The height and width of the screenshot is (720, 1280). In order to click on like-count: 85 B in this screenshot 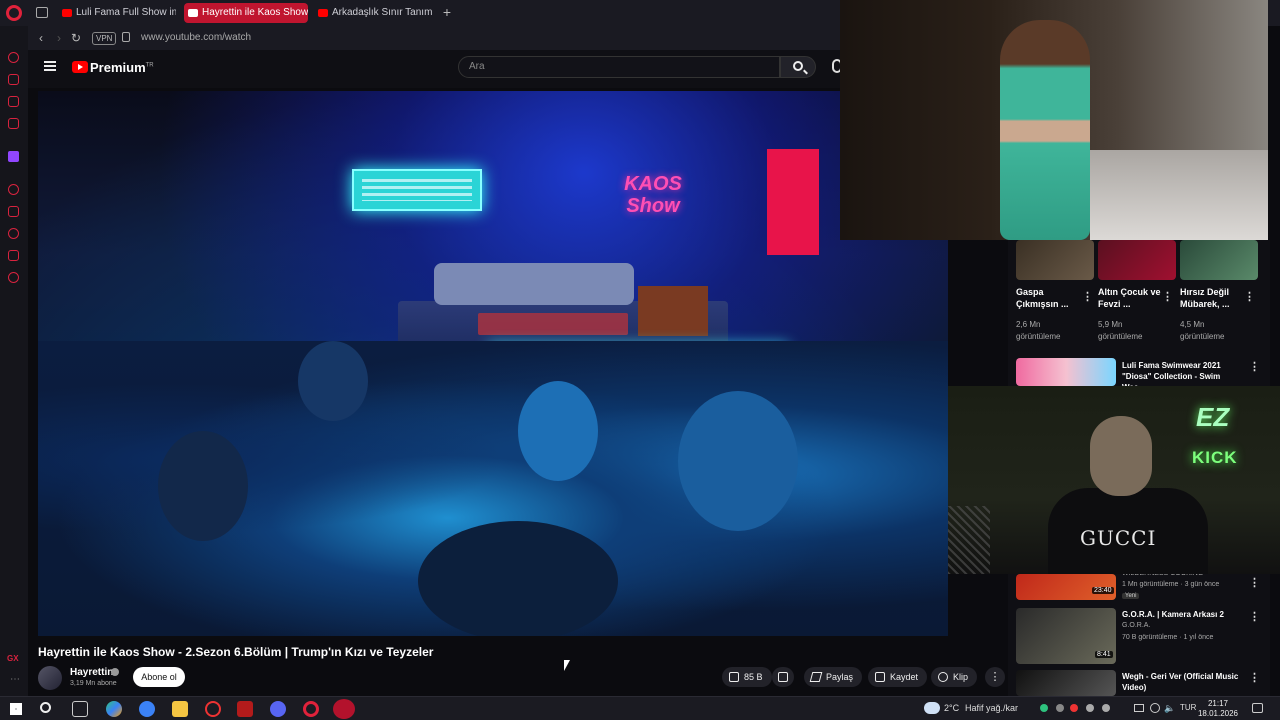, I will do `click(753, 677)`.